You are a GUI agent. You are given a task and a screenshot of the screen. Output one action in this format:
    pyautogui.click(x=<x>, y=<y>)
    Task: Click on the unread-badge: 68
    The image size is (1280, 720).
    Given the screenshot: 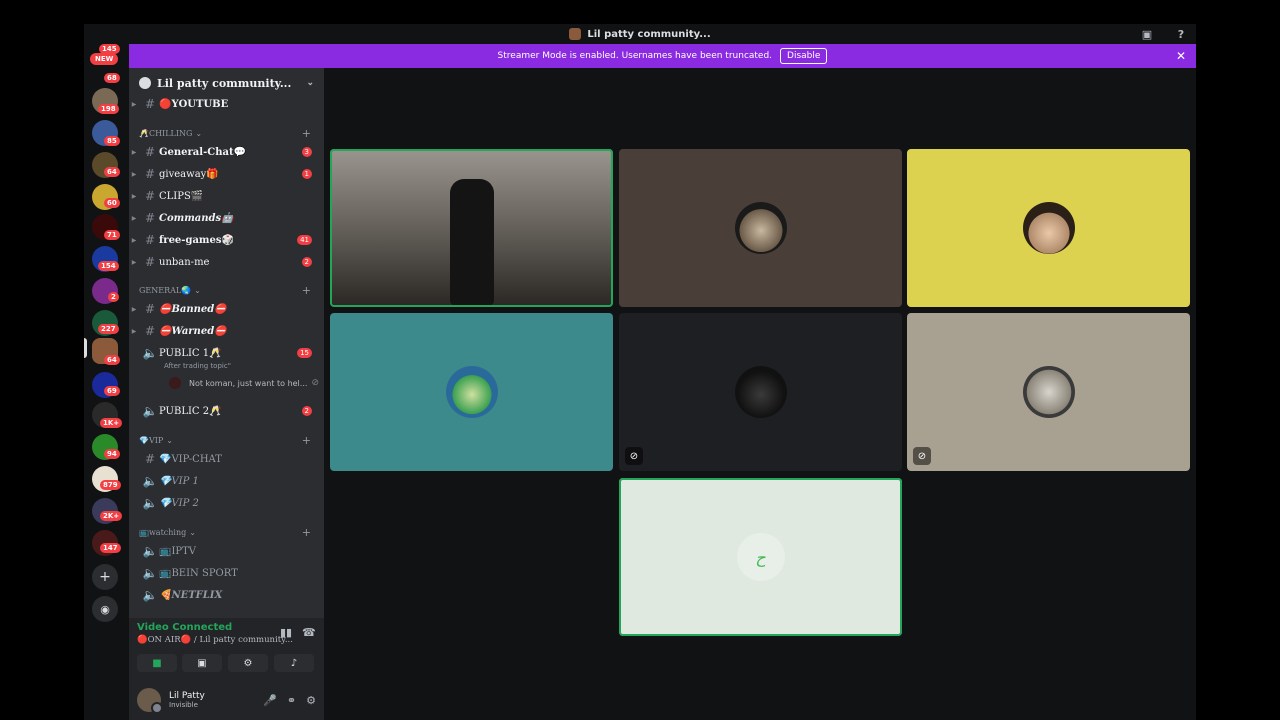 What is the action you would take?
    pyautogui.click(x=112, y=78)
    